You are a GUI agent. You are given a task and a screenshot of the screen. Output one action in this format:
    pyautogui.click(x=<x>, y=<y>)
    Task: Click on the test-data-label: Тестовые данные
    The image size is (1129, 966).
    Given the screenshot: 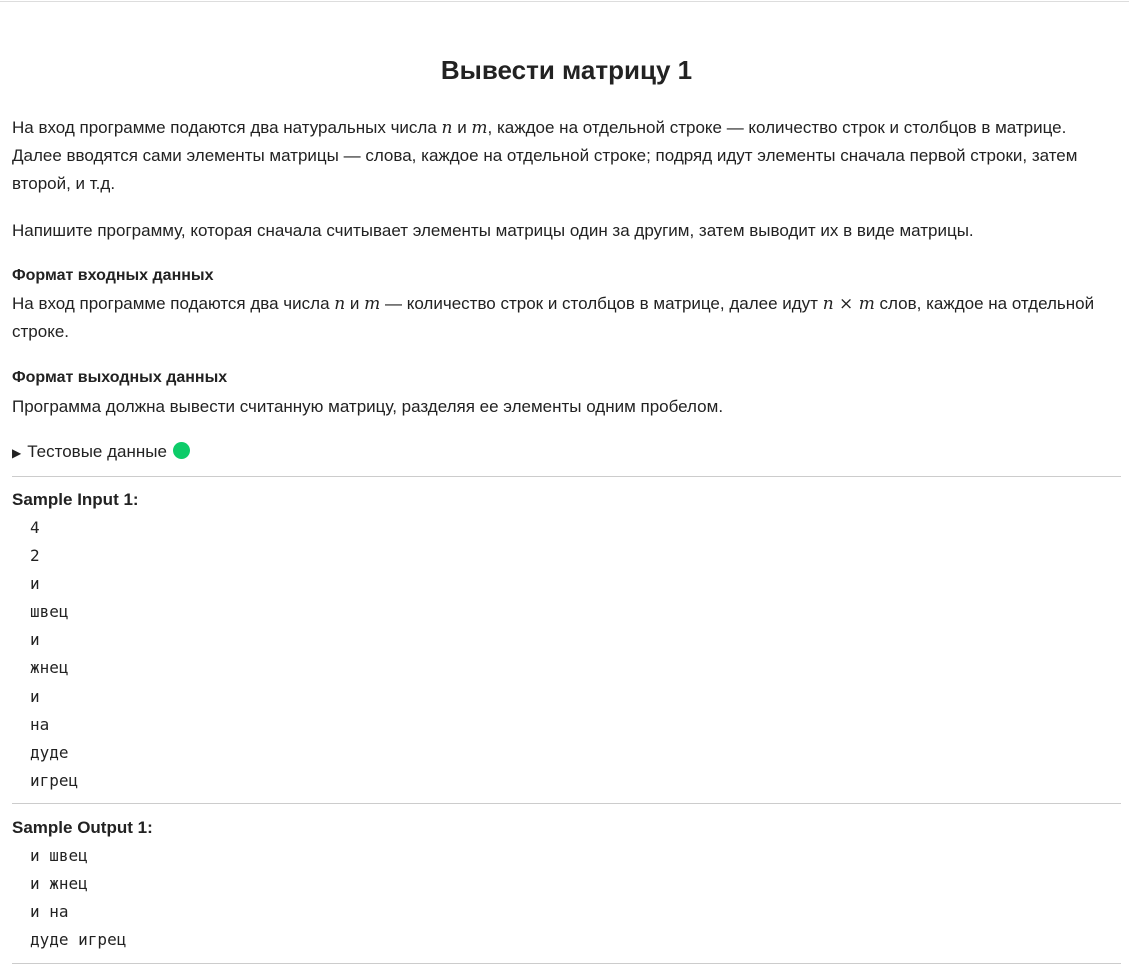 What is the action you would take?
    pyautogui.click(x=97, y=451)
    